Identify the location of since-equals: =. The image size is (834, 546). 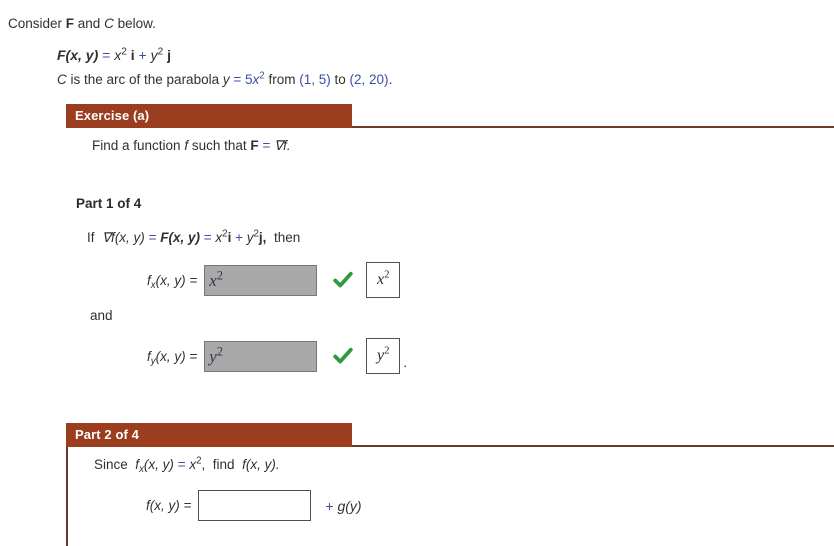
(181, 464).